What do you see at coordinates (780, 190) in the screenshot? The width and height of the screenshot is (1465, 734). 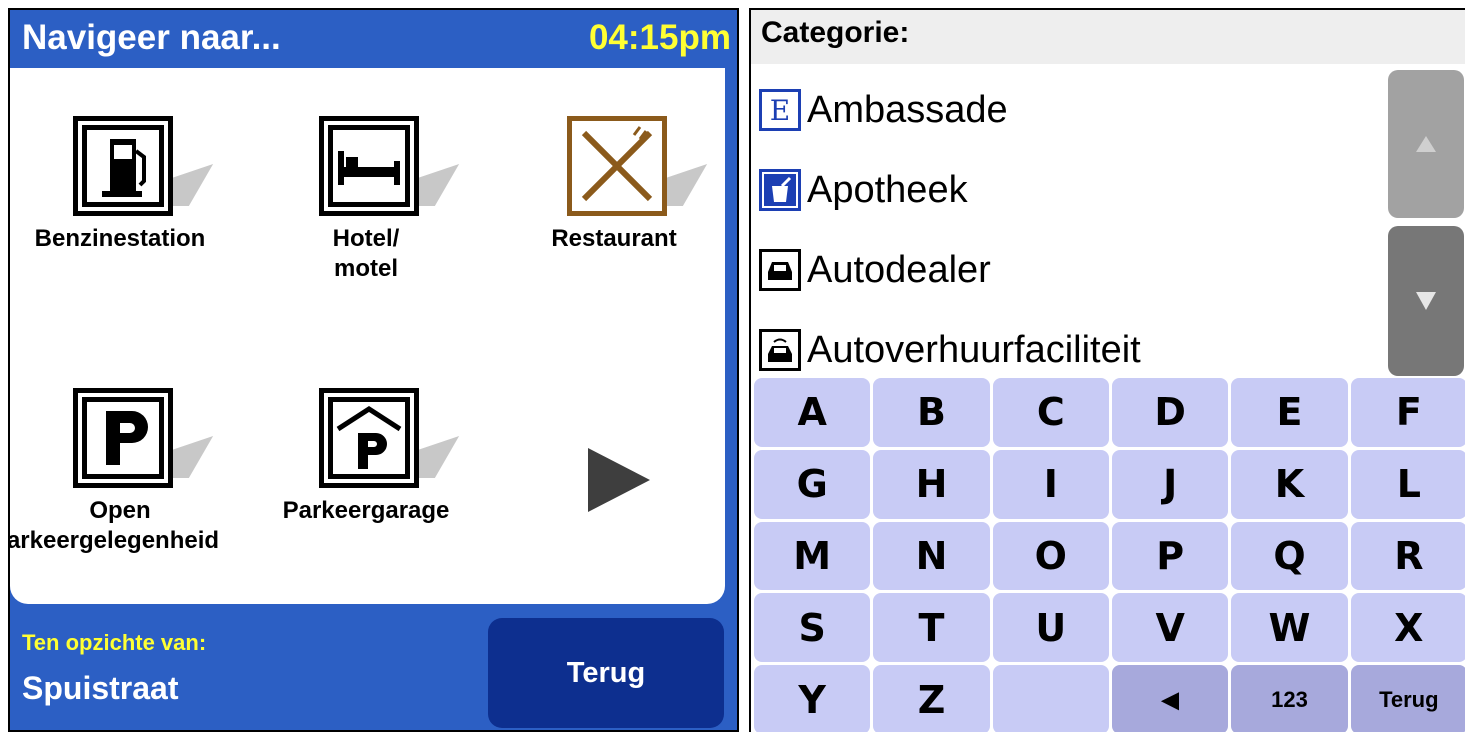 I see `pharmacy-icon` at bounding box center [780, 190].